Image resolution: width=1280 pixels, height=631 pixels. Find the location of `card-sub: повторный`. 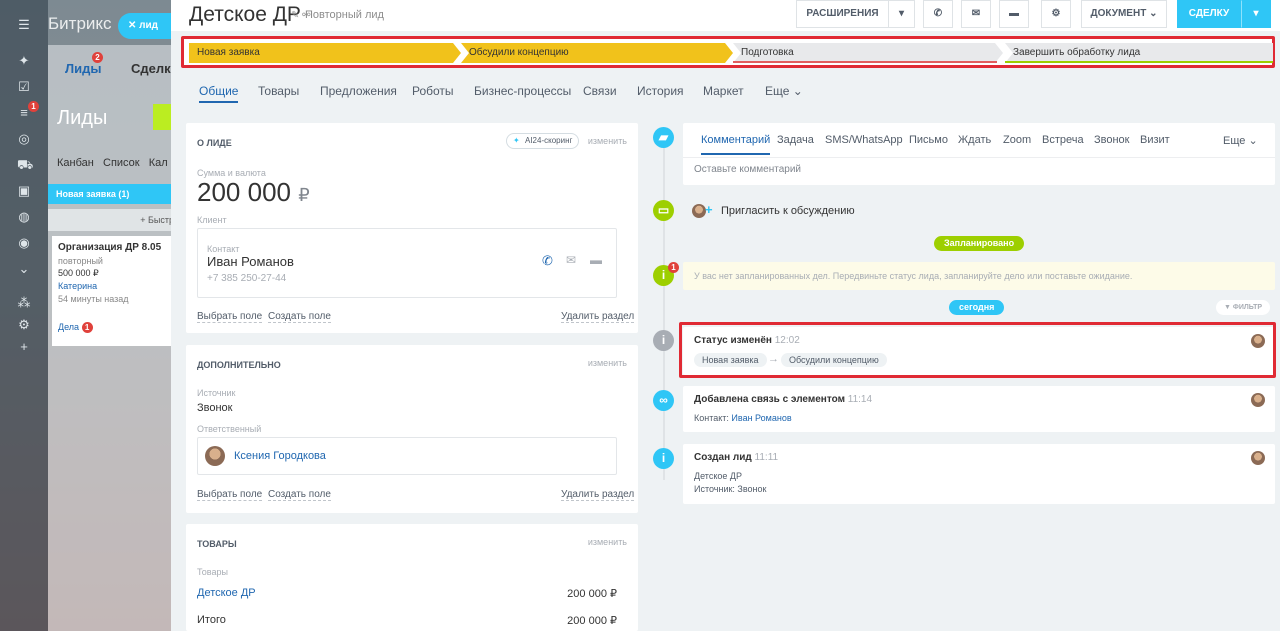

card-sub: повторный is located at coordinates (80, 261).